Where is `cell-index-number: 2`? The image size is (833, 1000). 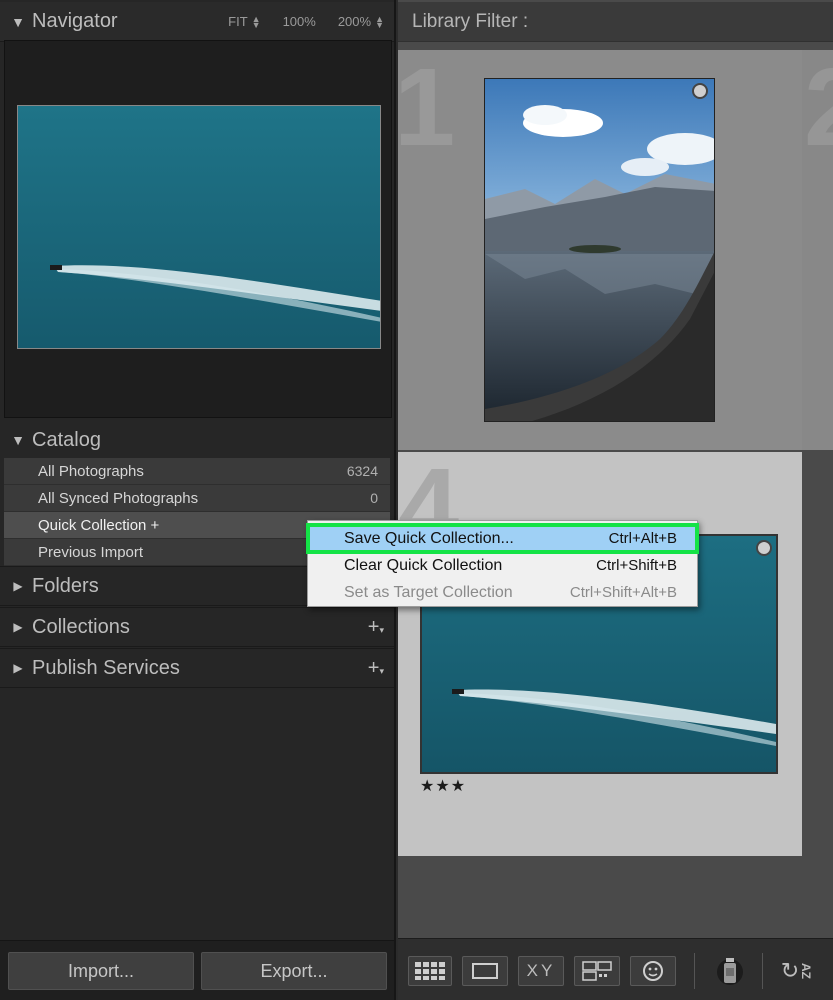
cell-index-number: 2 is located at coordinates (818, 110).